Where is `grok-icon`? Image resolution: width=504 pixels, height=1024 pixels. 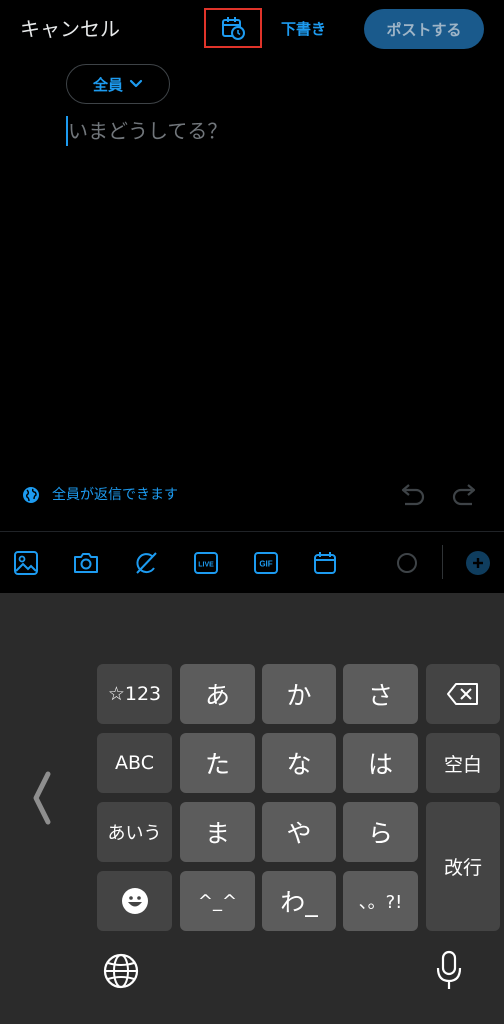 grok-icon is located at coordinates (146, 563).